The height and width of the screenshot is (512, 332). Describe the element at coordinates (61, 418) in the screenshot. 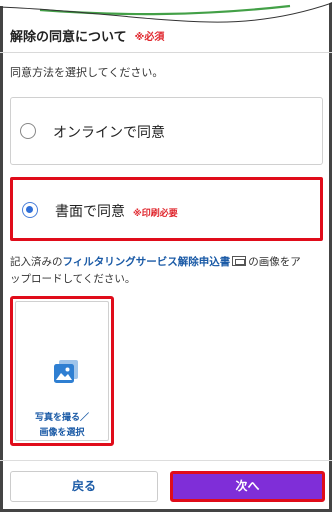

I see `photo-label-line1: 写真を撮る／` at that location.